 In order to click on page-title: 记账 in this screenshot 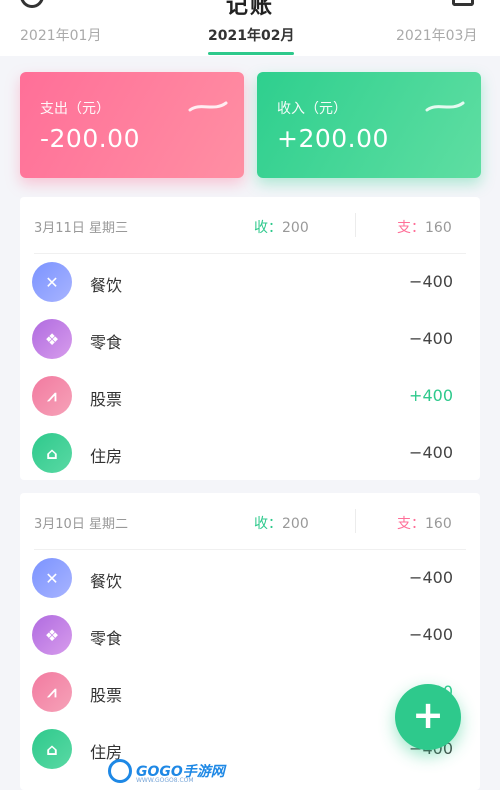, I will do `click(249, 9)`.